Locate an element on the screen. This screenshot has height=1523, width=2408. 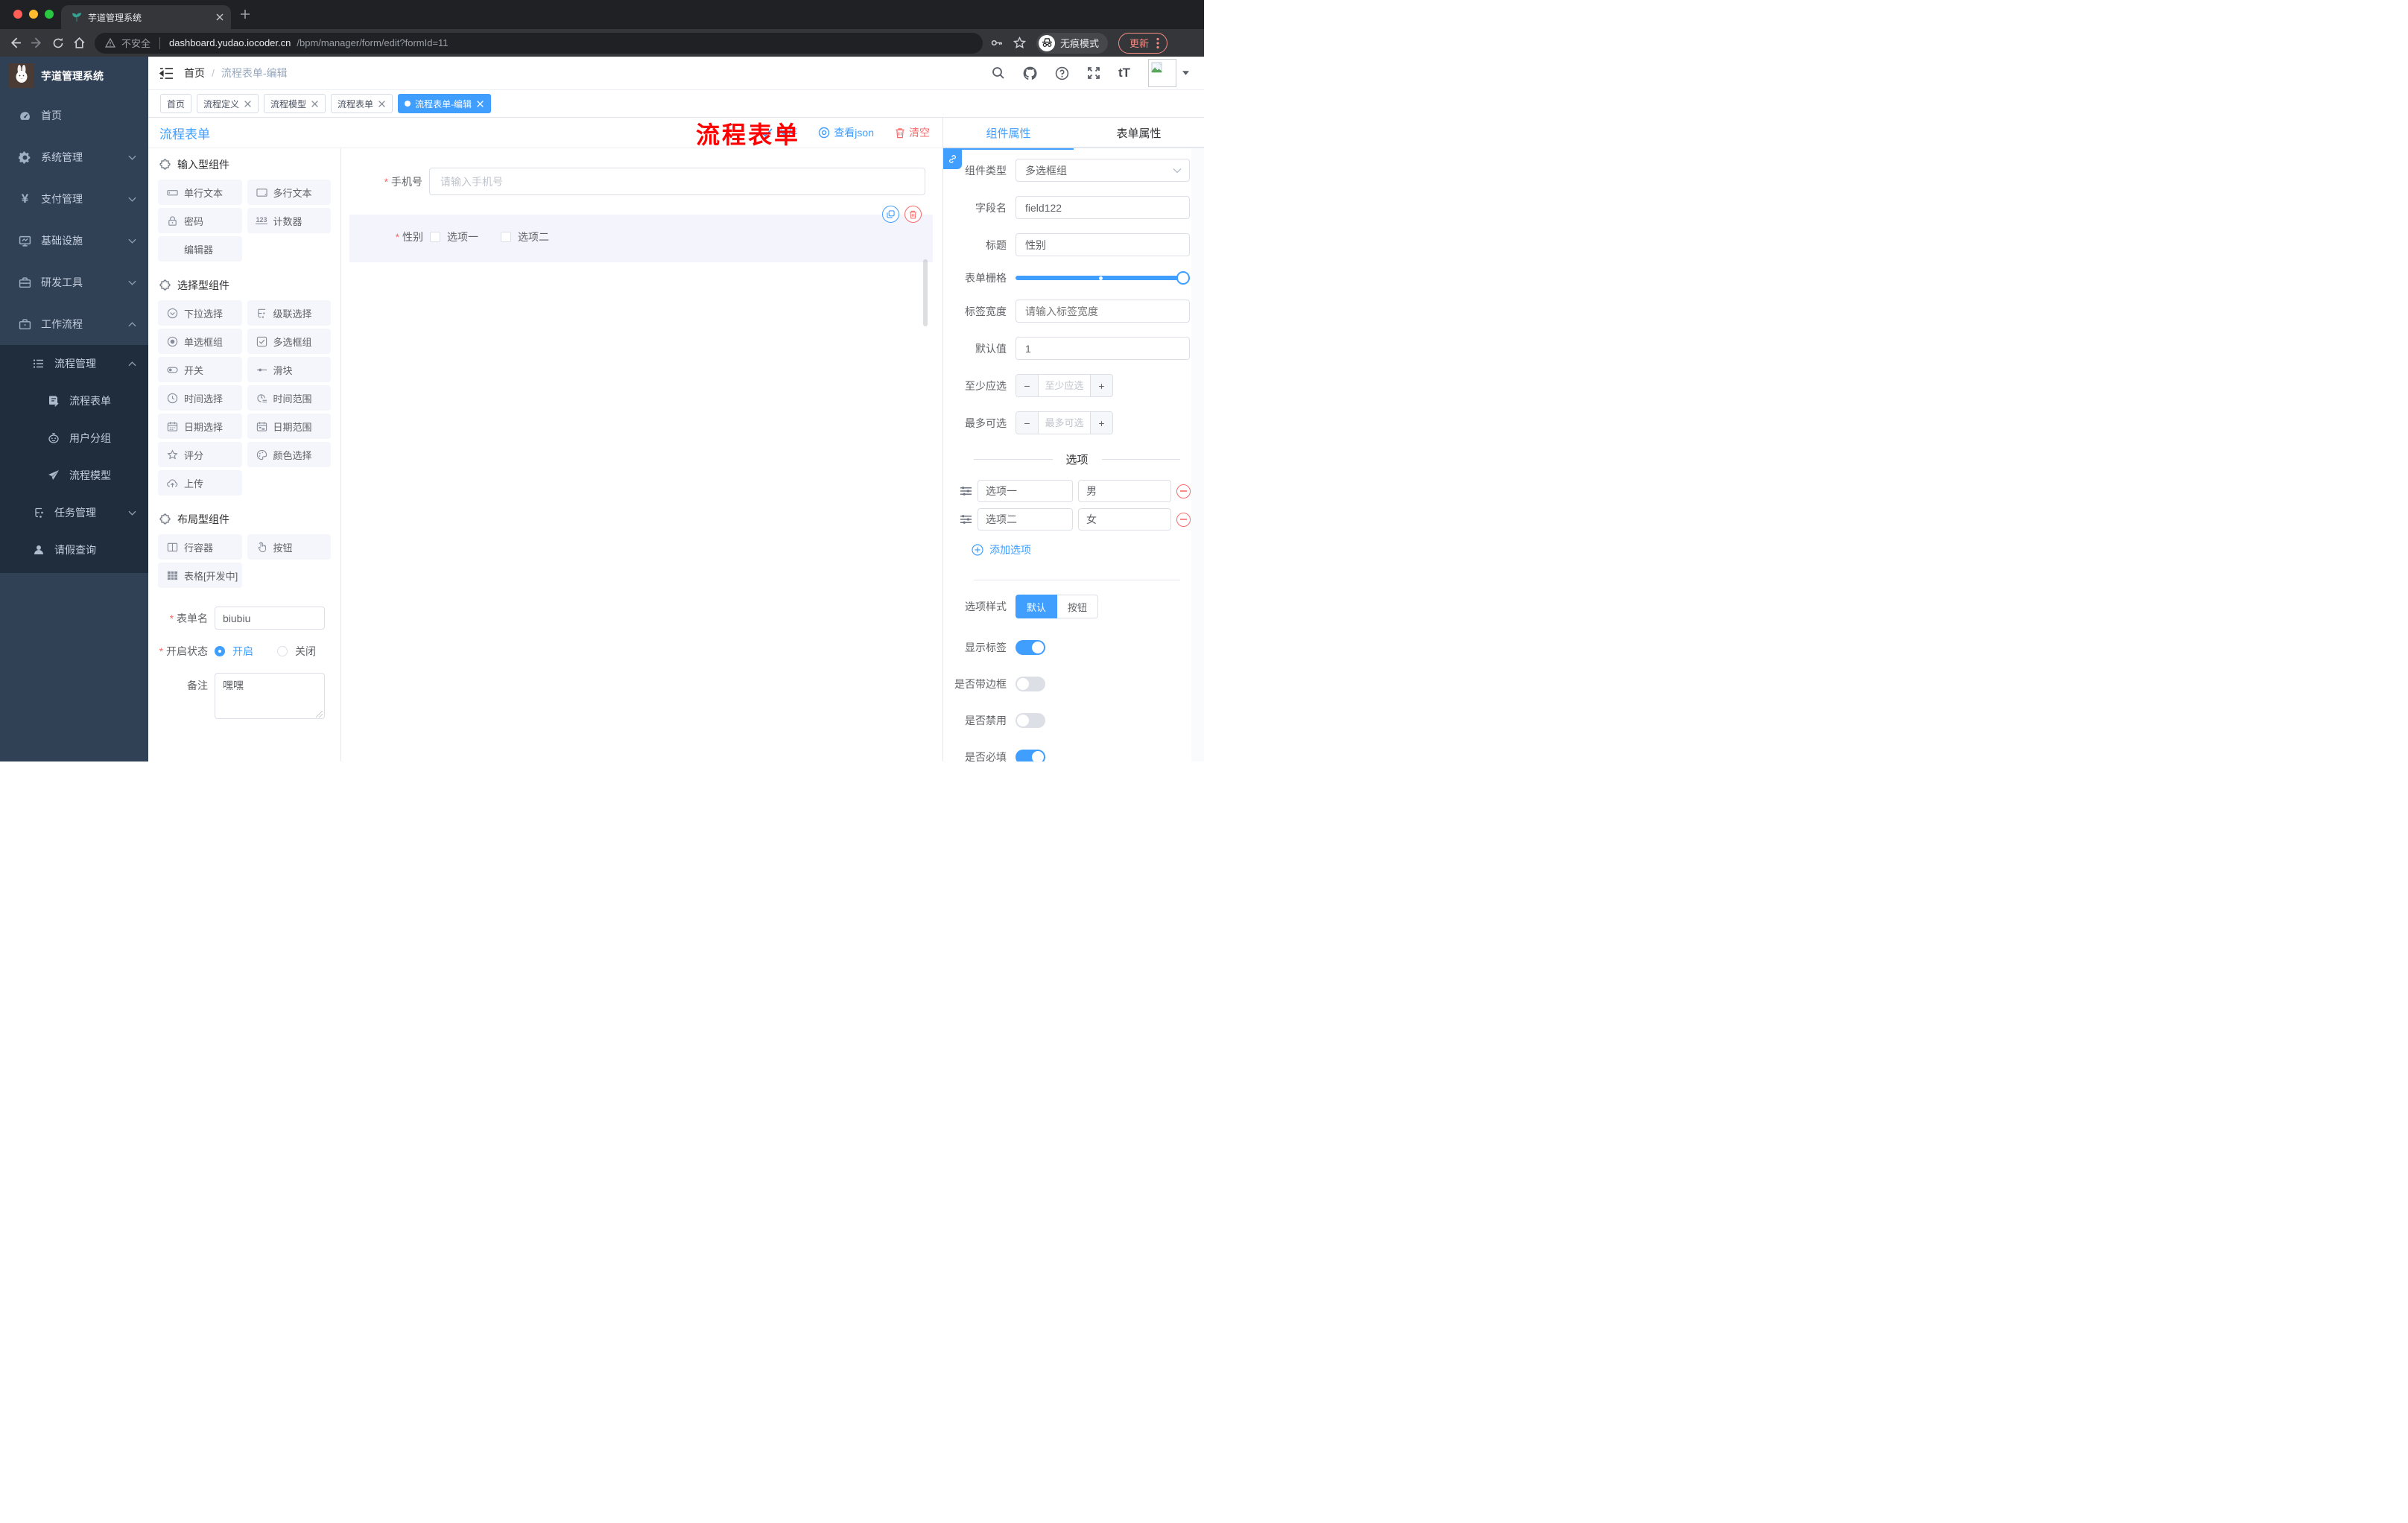
form-grid-slider is located at coordinates (1103, 278).